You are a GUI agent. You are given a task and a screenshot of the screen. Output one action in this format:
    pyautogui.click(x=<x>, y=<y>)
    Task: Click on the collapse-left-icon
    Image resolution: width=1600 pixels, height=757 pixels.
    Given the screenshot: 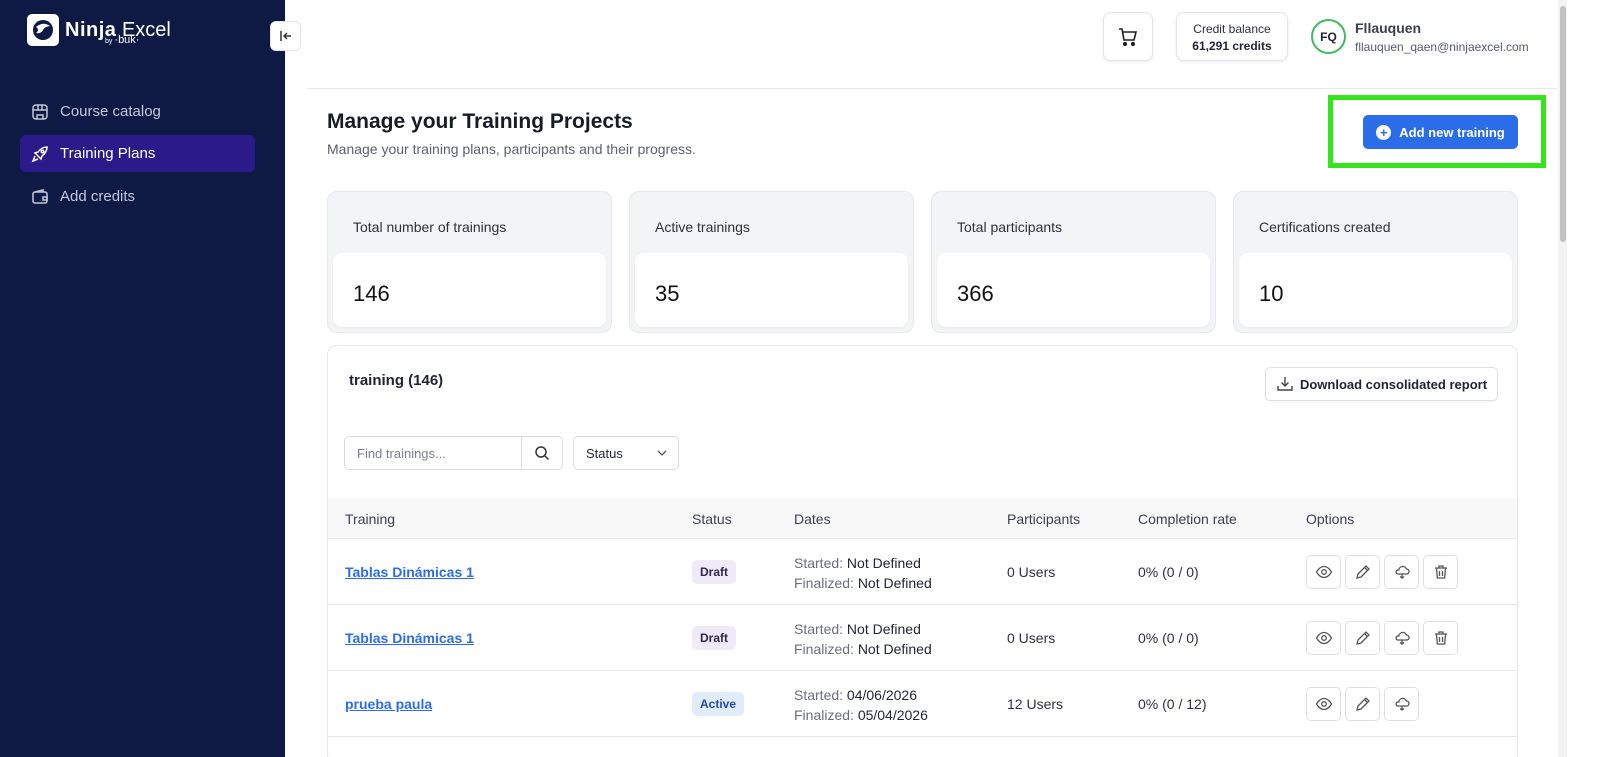 What is the action you would take?
    pyautogui.click(x=285, y=36)
    